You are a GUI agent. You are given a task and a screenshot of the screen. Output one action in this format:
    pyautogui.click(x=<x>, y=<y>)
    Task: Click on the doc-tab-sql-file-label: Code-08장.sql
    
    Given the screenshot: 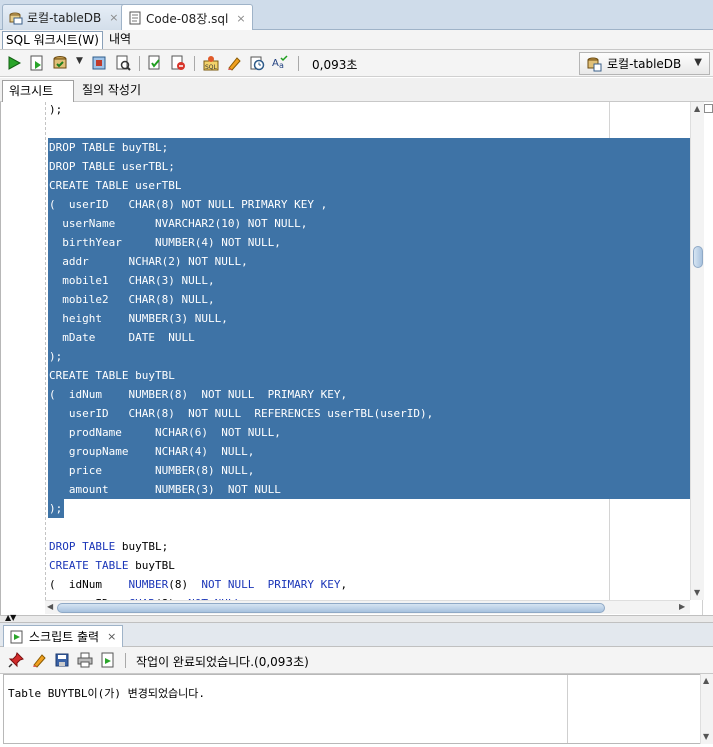 What is the action you would take?
    pyautogui.click(x=187, y=18)
    